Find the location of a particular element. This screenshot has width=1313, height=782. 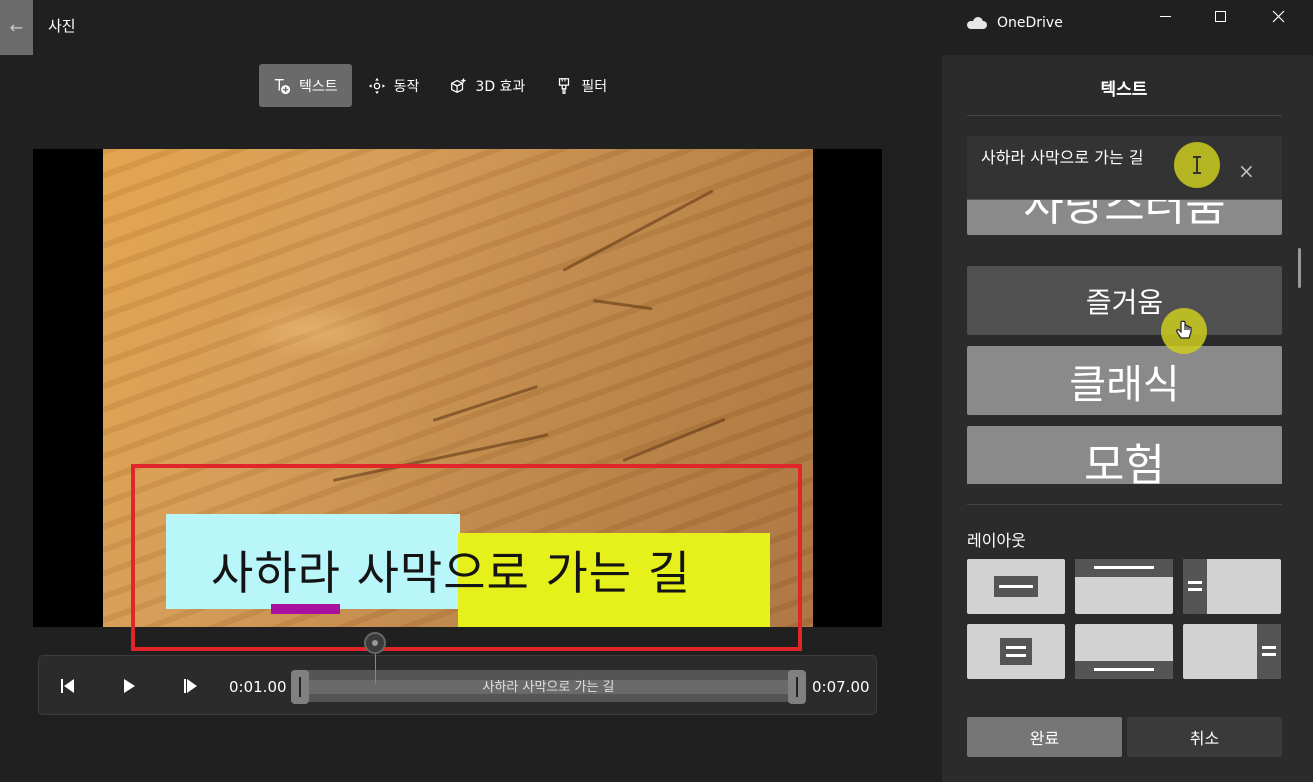

previous-frame-button is located at coordinates (68, 686).